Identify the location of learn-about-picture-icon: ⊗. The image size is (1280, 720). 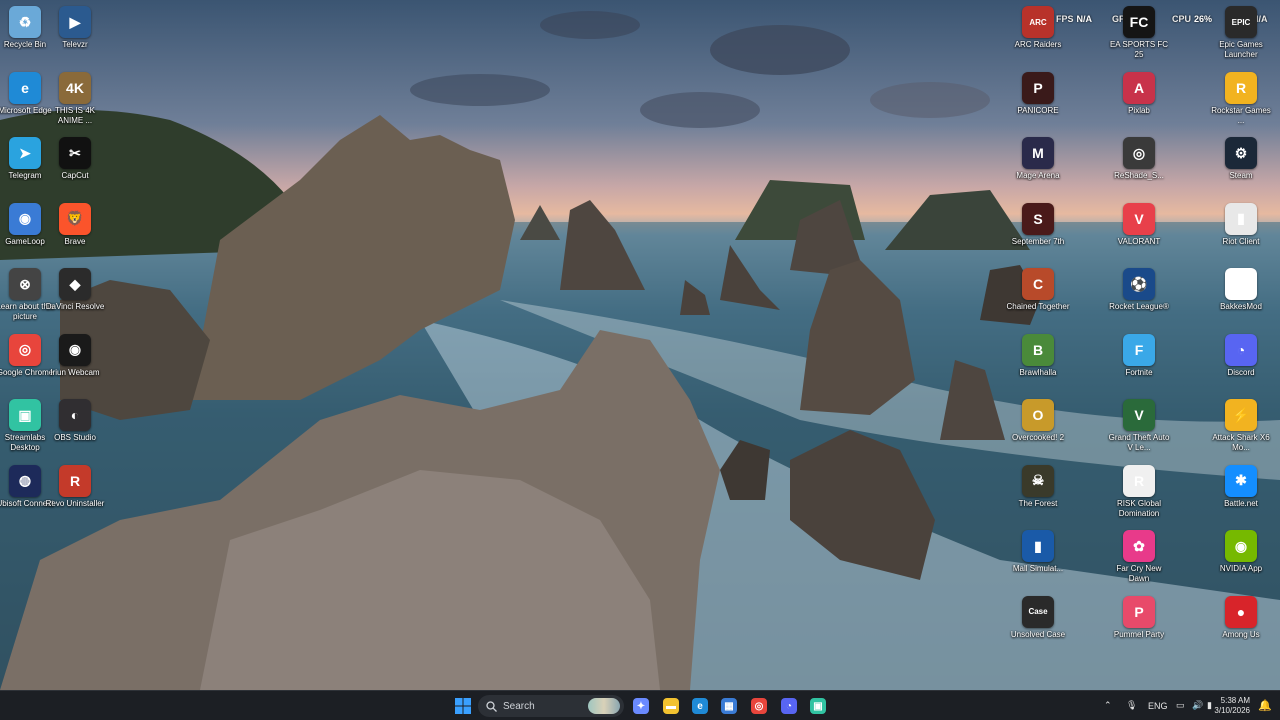
(25, 284).